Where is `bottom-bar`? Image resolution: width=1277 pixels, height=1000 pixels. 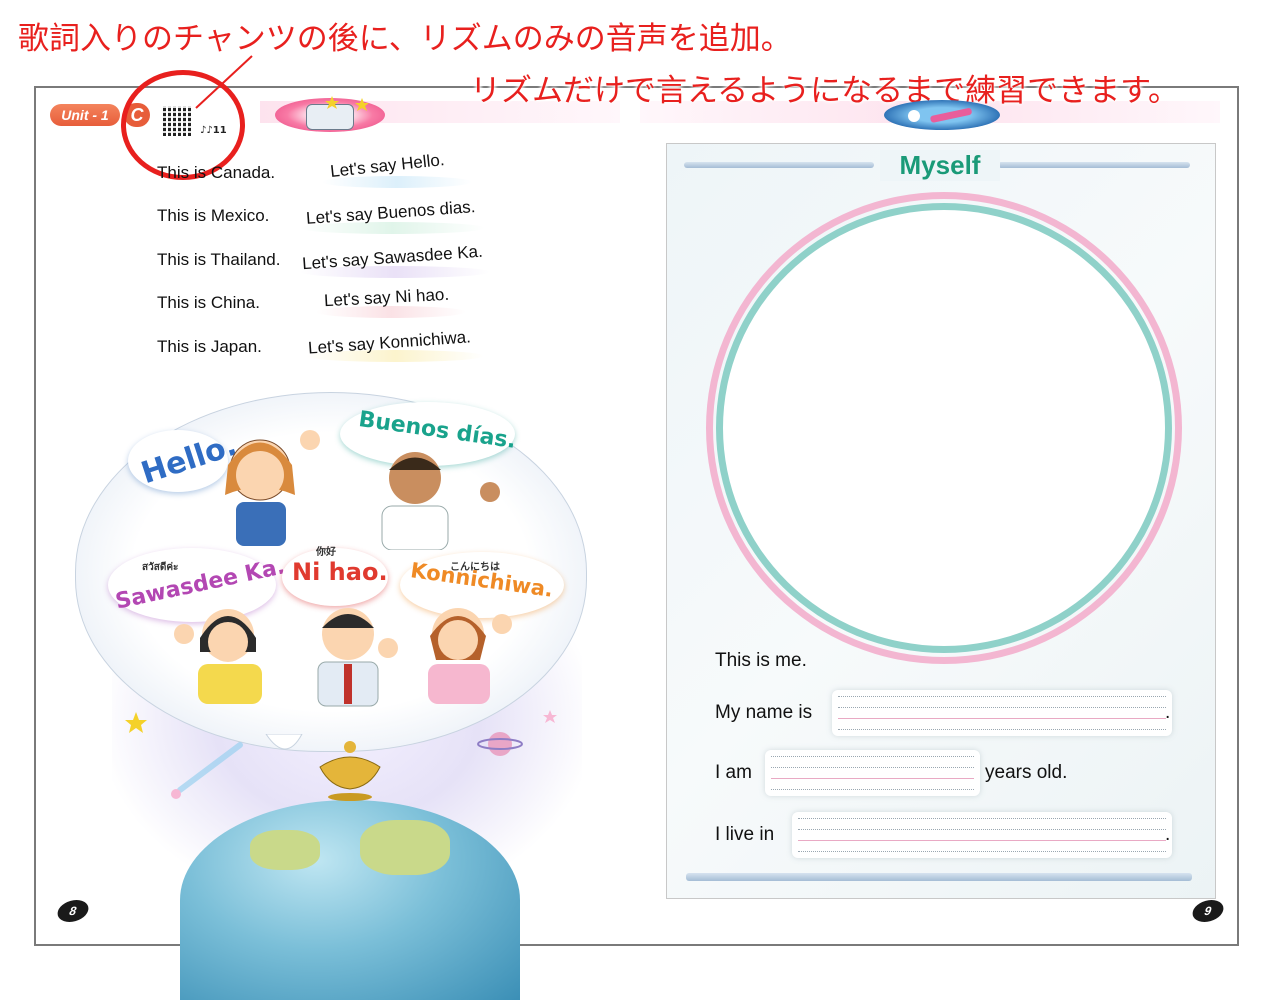 bottom-bar is located at coordinates (939, 877).